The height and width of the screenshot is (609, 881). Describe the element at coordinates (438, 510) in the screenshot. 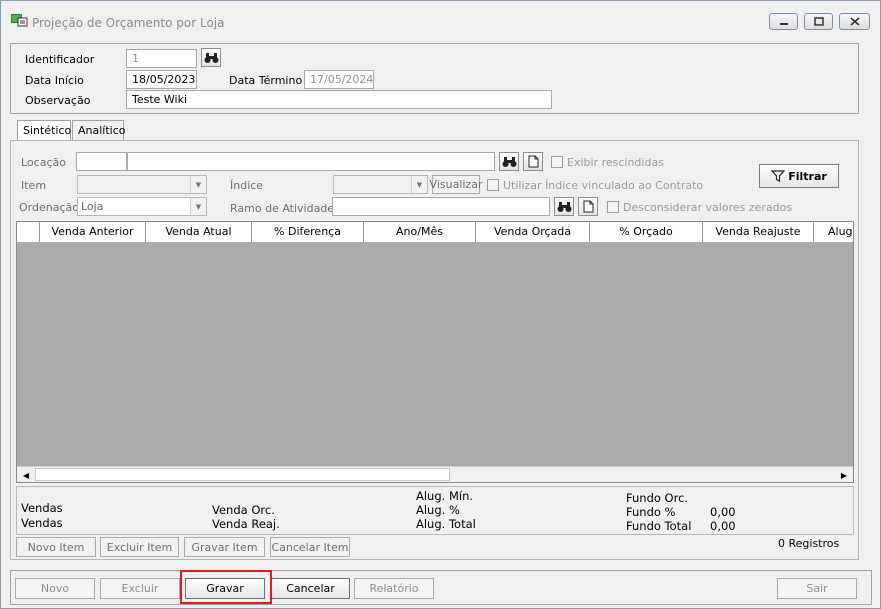

I see `summary-alug-pct: Alug. %` at that location.